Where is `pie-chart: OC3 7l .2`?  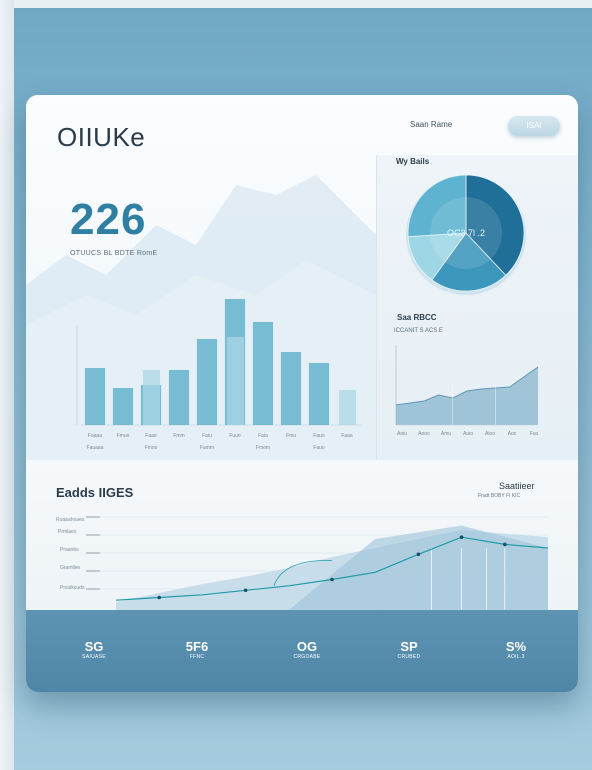
pie-chart: OC3 7l .2 is located at coordinates (466, 234).